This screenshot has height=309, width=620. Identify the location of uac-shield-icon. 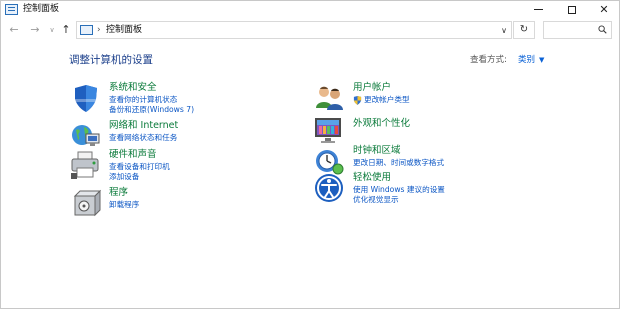
(357, 100).